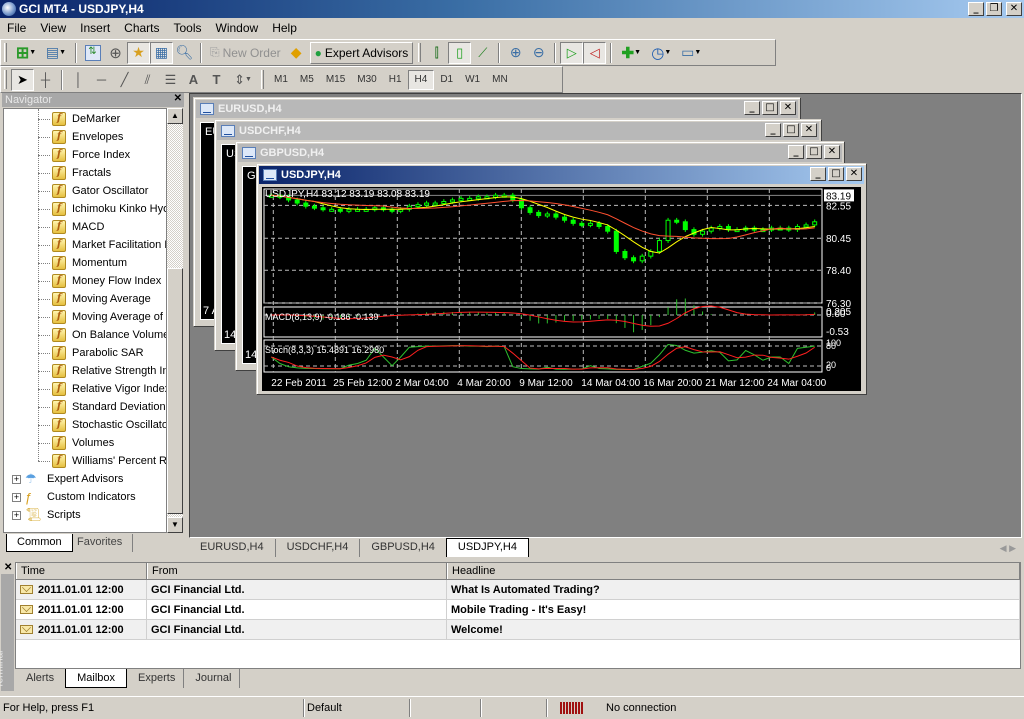 This screenshot has width=1024, height=719. Describe the element at coordinates (78, 80) in the screenshot. I see `vertical-line-icon: │` at that location.